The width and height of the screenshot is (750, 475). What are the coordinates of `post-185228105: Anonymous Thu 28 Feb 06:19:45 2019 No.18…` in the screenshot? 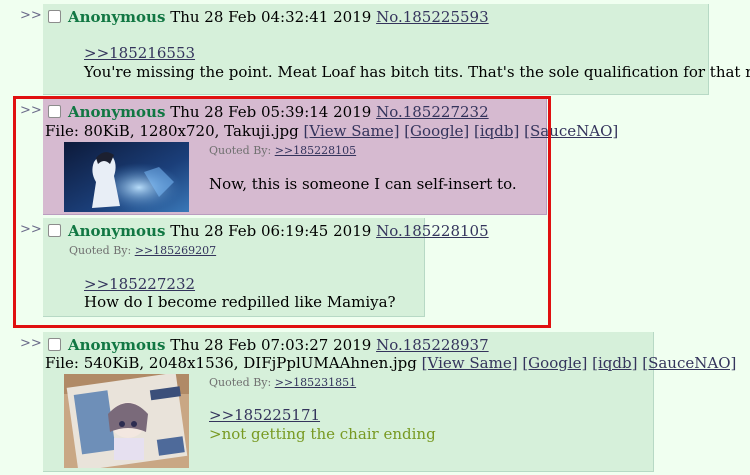 It's located at (266, 267).